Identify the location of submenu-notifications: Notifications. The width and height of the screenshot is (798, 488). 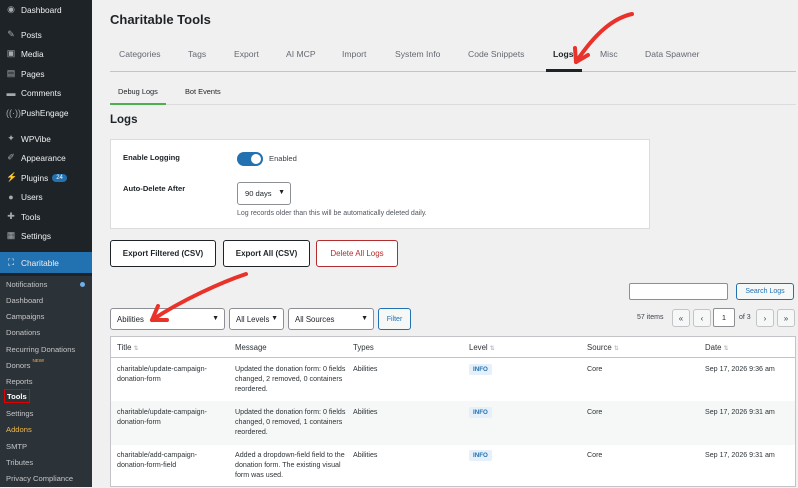
(26, 284).